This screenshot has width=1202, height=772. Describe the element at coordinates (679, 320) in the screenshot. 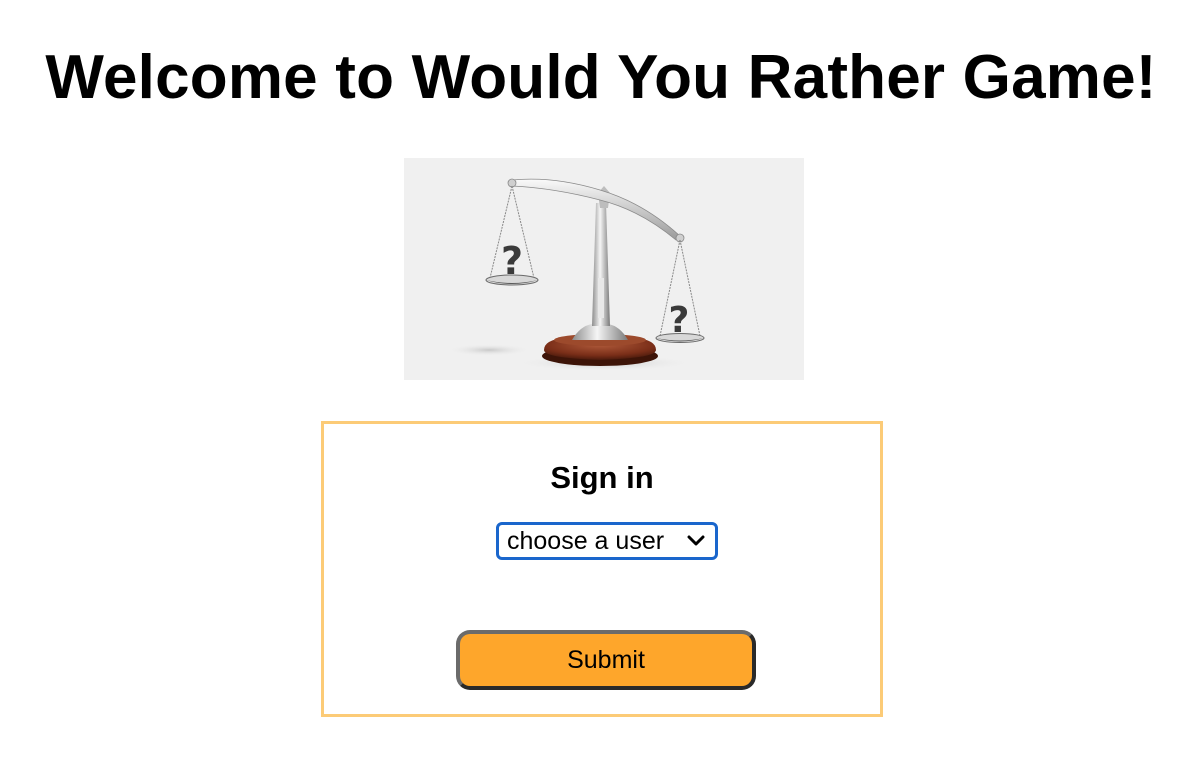

I see `right-question-mark: ?` at that location.